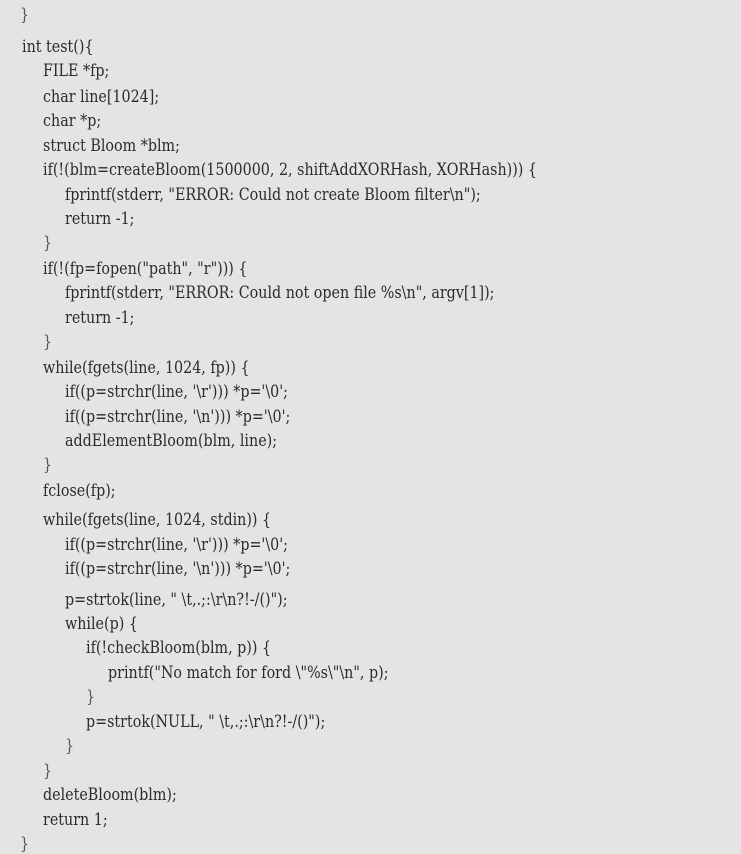 The width and height of the screenshot is (741, 854). I want to click on code-line-4: char *p;, so click(72, 121).